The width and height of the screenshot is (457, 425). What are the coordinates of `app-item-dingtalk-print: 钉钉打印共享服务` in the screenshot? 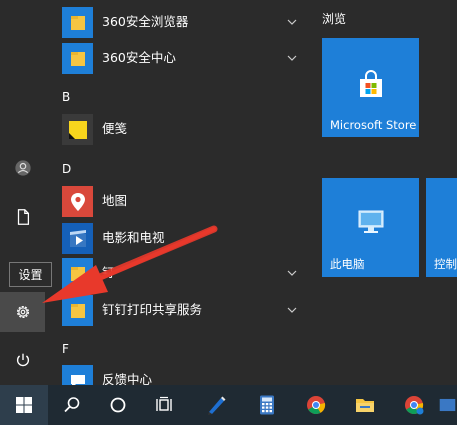 It's located at (180, 310).